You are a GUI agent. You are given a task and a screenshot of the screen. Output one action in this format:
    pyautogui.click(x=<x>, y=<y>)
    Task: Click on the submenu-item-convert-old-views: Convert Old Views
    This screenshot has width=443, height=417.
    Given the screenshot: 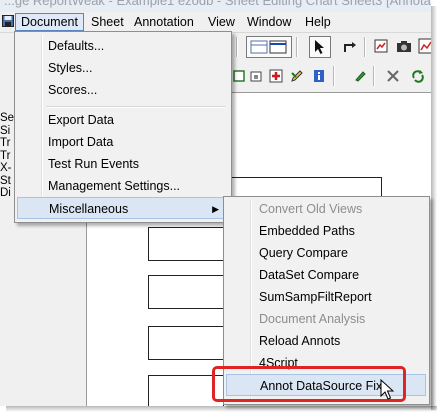 What is the action you would take?
    pyautogui.click(x=326, y=209)
    